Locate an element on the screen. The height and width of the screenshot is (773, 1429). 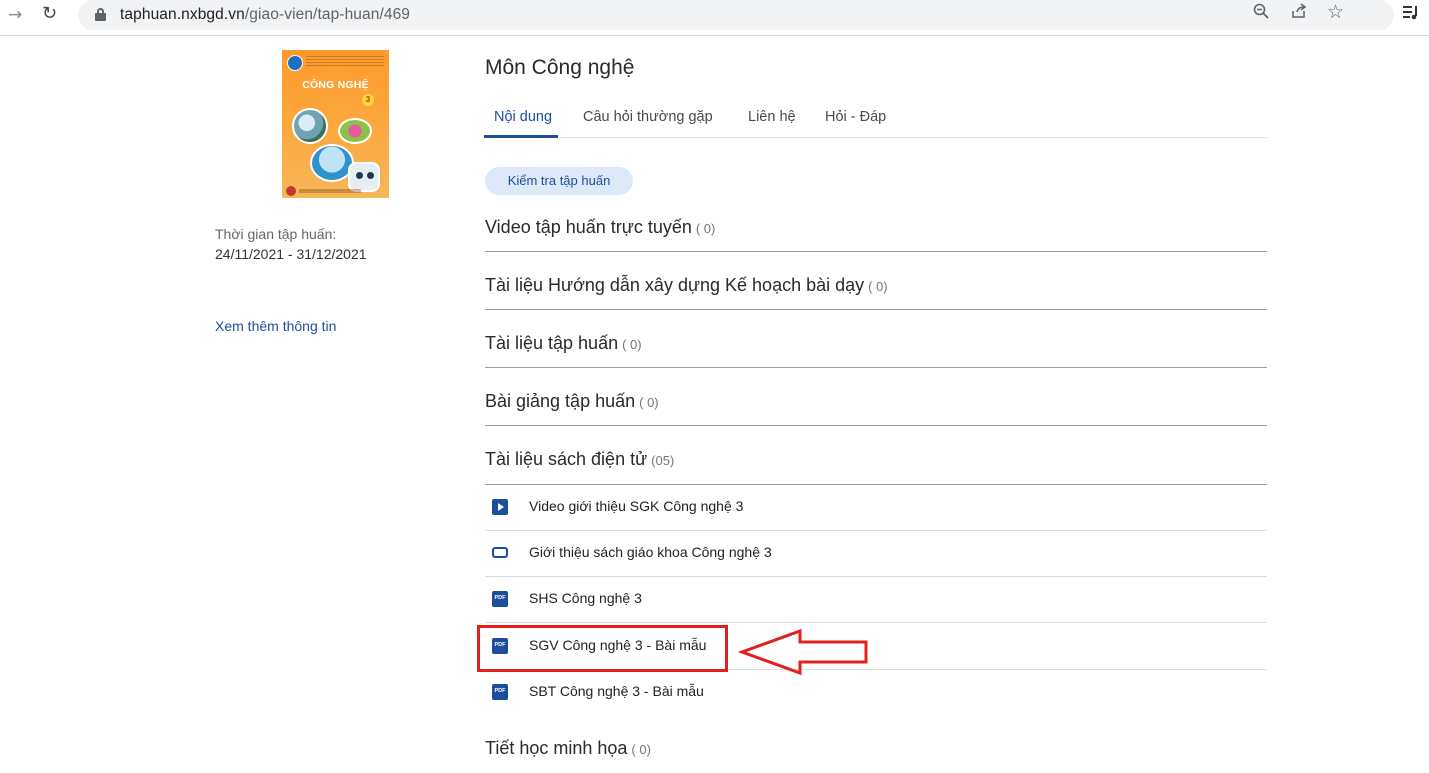
forward-icon: → is located at coordinates (15, 15).